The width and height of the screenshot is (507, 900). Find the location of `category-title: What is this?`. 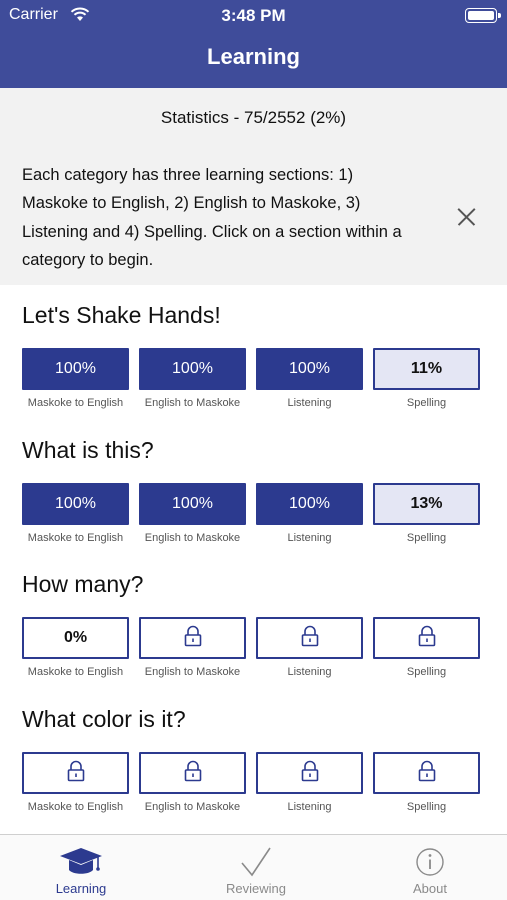

category-title: What is this? is located at coordinates (88, 450).